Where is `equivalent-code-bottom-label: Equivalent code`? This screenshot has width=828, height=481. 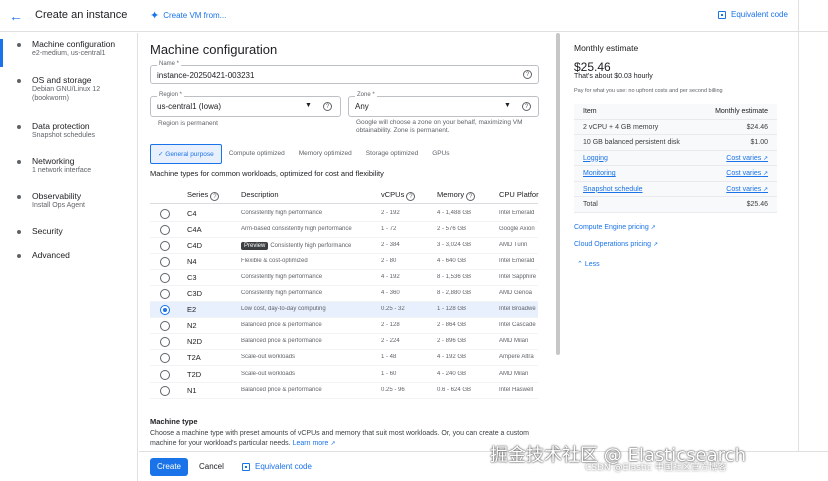
equivalent-code-bottom-label: Equivalent code is located at coordinates (283, 466).